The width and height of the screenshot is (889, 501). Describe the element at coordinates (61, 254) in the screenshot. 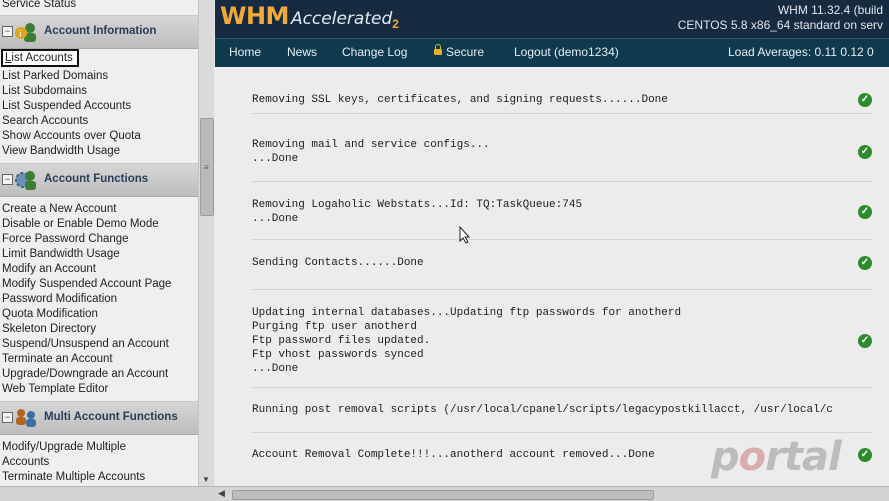

I see `sidebar-link-limit-bandwidth: Limit Bandwidth Usage` at that location.